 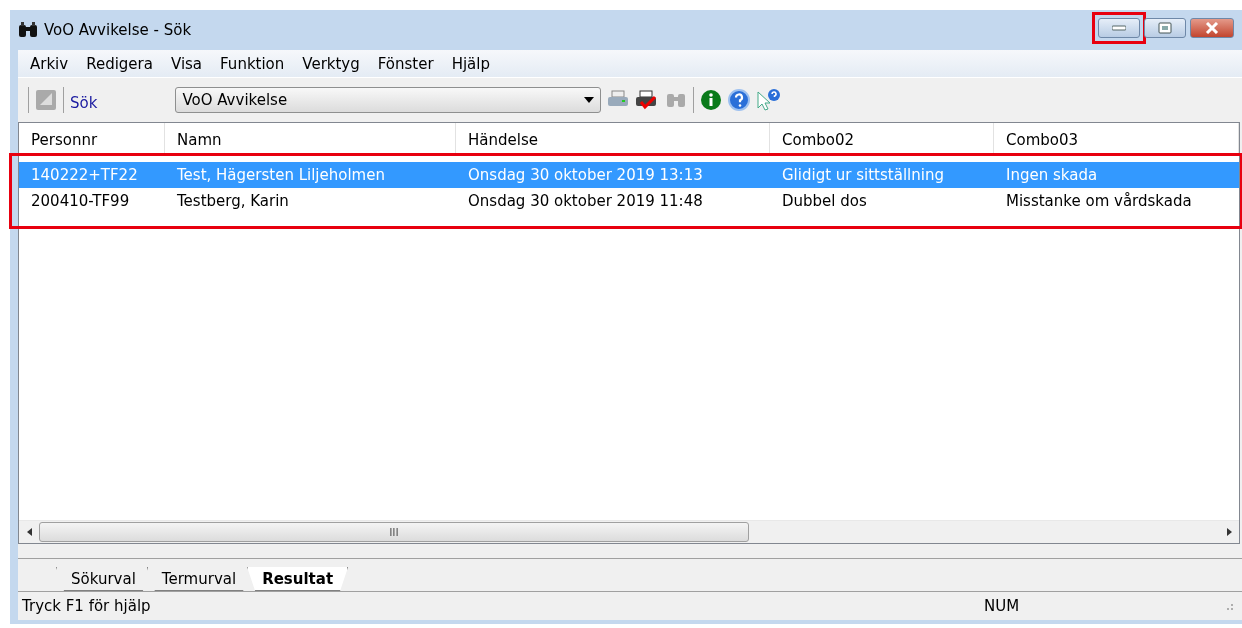 What do you see at coordinates (1052, 175) in the screenshot?
I see `table-cell-text: Ingen skada` at bounding box center [1052, 175].